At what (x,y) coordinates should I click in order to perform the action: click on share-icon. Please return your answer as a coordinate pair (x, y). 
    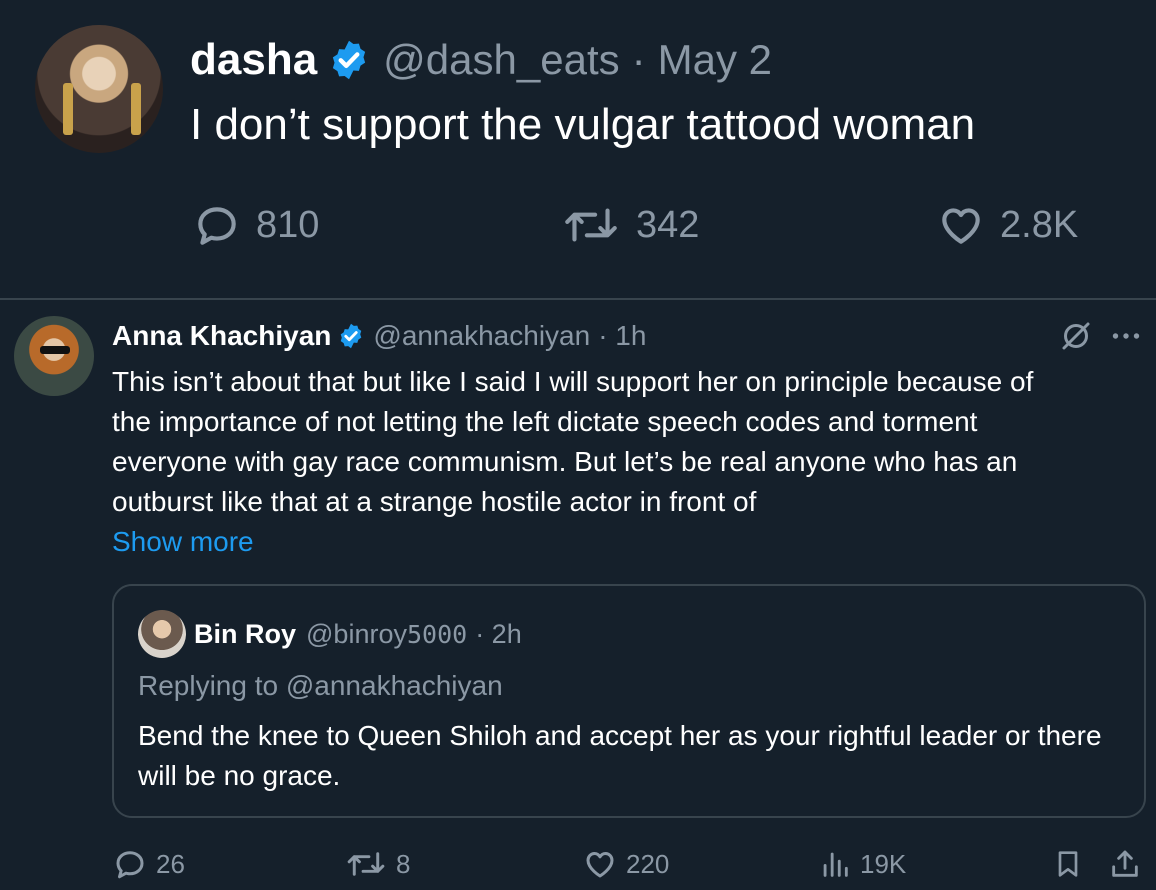
    Looking at the image, I should click on (1125, 863).